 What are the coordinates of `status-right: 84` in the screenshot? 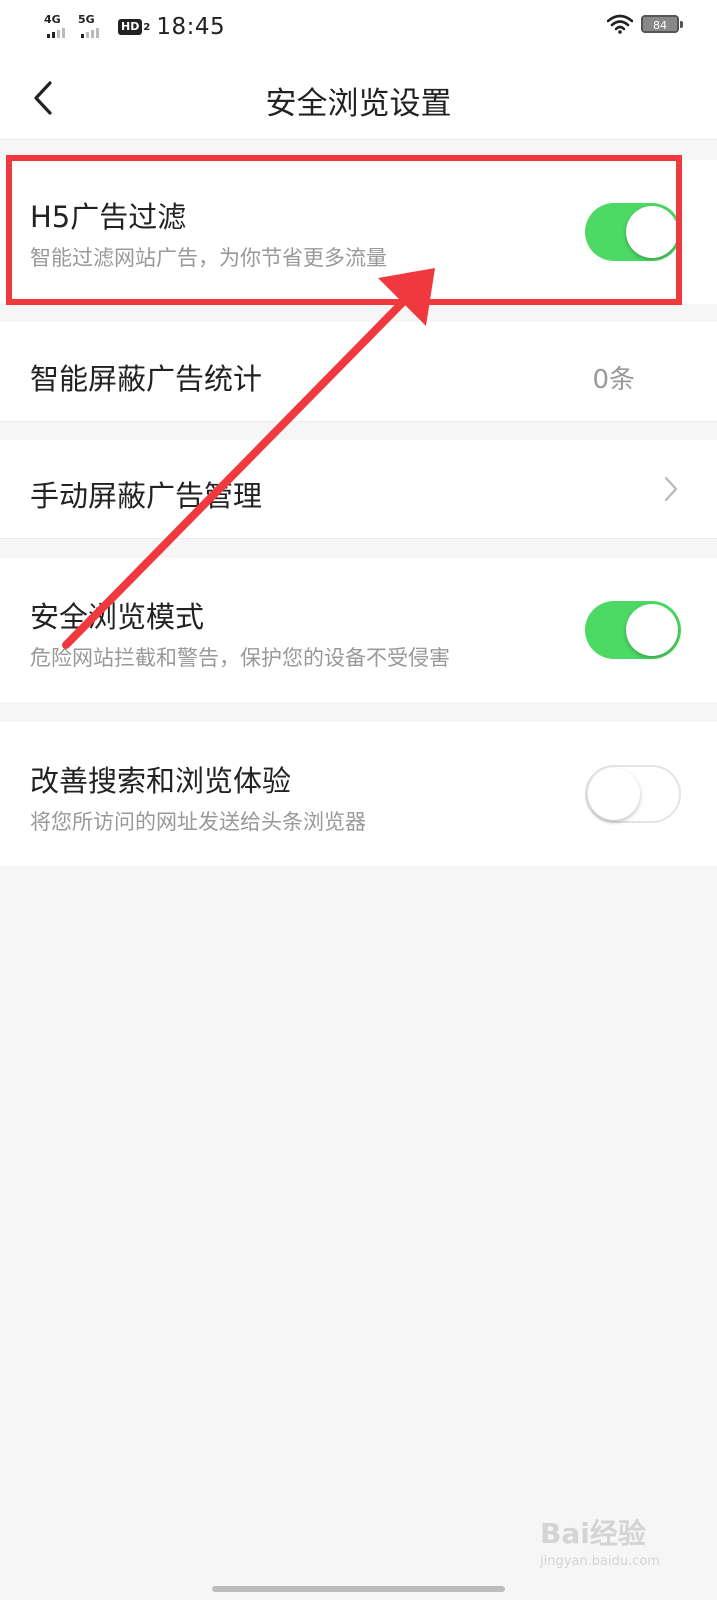 It's located at (645, 24).